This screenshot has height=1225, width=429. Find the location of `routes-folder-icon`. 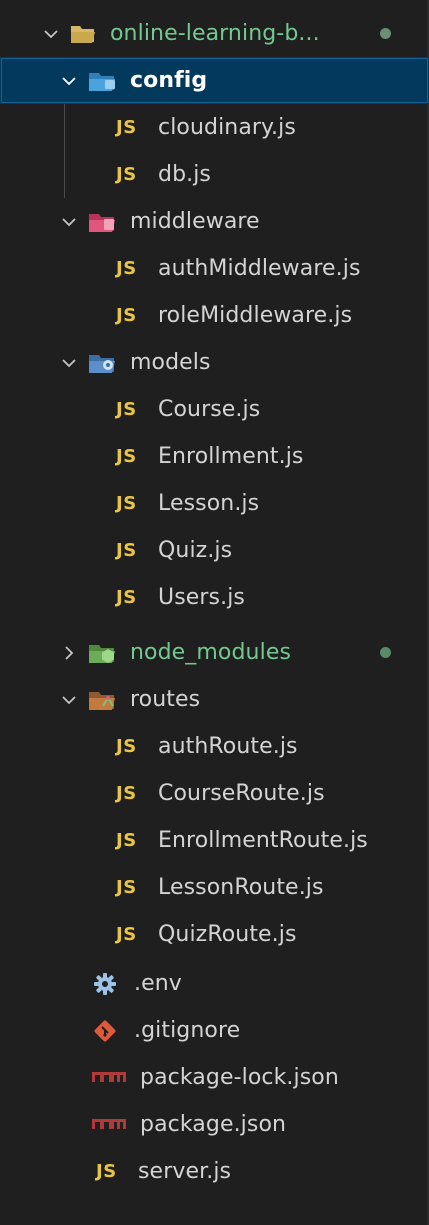

routes-folder-icon is located at coordinates (103, 700).